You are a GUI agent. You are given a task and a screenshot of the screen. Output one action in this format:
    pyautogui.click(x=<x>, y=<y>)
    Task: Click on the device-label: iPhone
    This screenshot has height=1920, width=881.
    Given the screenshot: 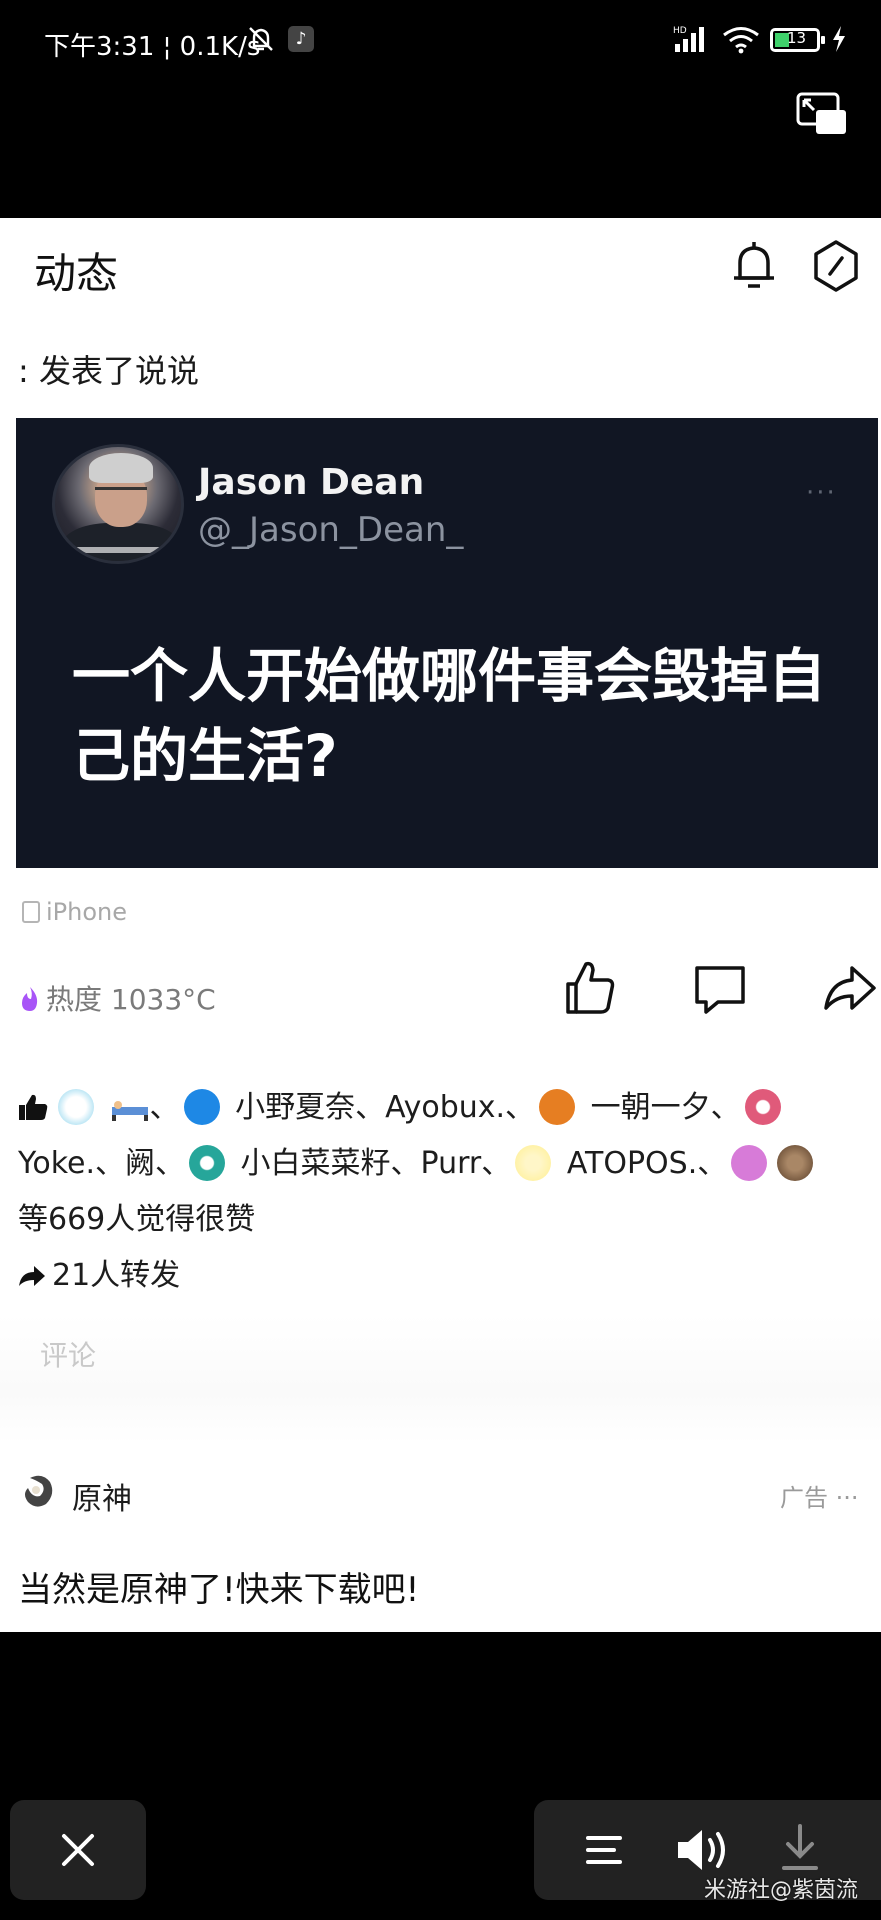 What is the action you would take?
    pyautogui.click(x=87, y=912)
    